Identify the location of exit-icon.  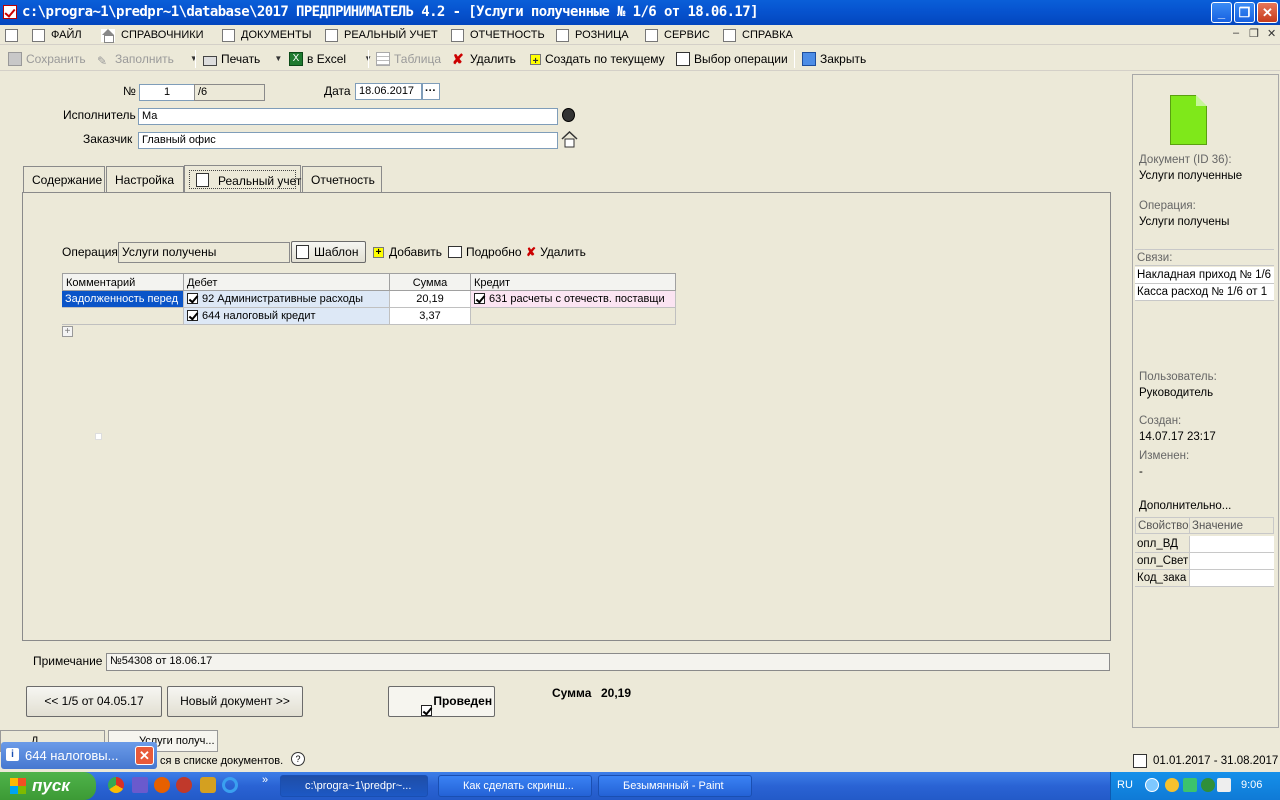
(809, 59).